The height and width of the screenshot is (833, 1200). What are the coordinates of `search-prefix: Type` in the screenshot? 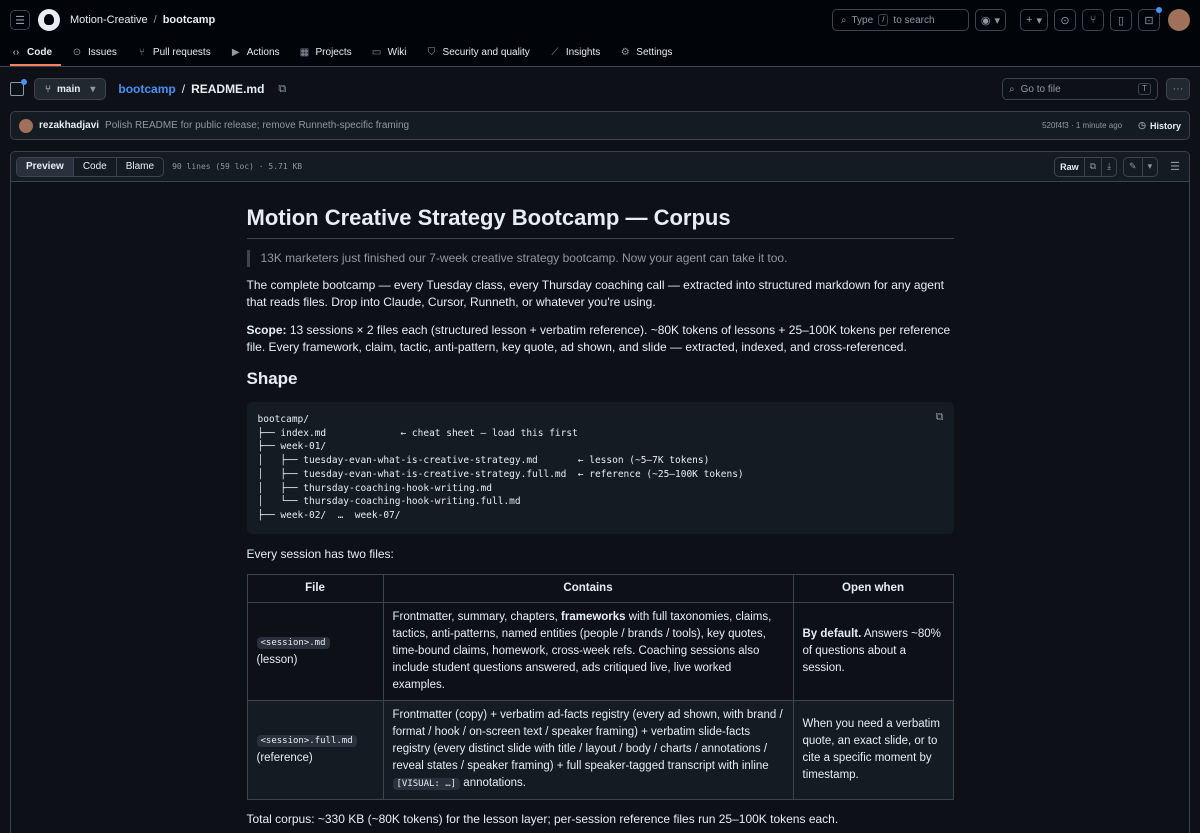 It's located at (862, 20).